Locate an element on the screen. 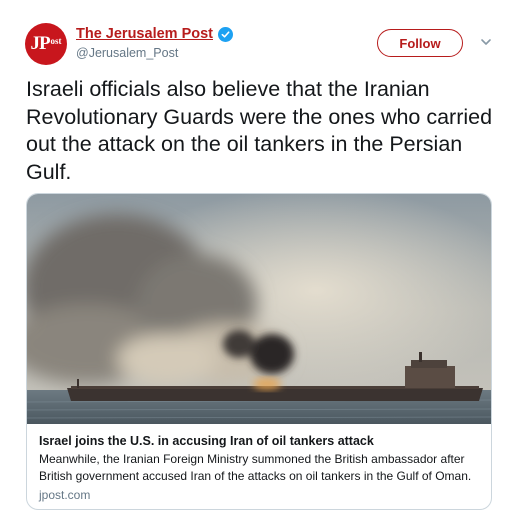 Image resolution: width=520 pixels, height=518 pixels. avatar-logo: JPost is located at coordinates (45, 44).